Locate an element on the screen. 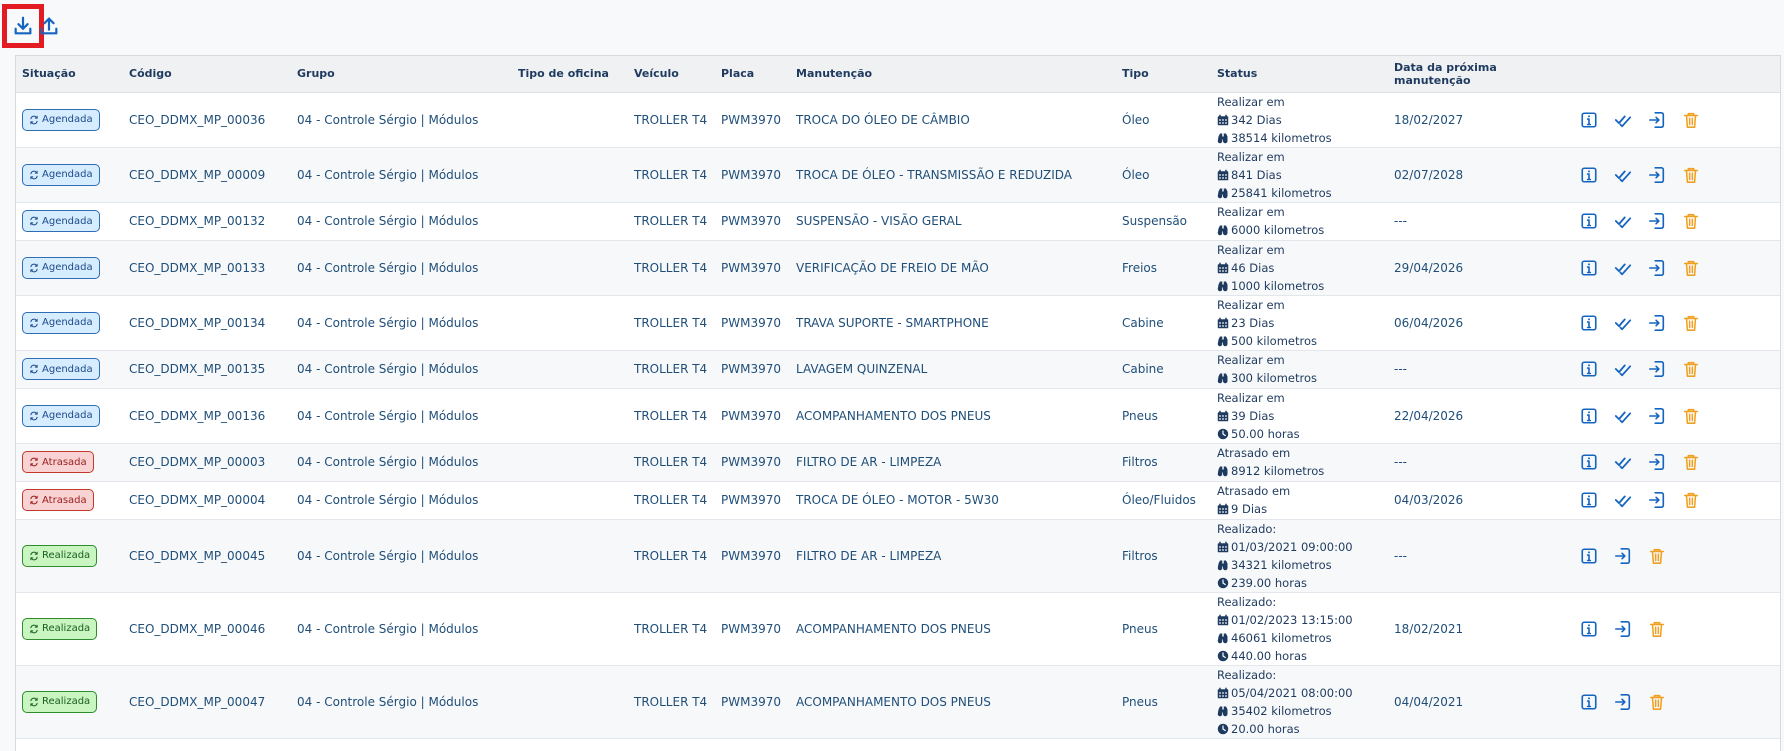  column-header: Data da próxima manutenção is located at coordinates (1478, 74).